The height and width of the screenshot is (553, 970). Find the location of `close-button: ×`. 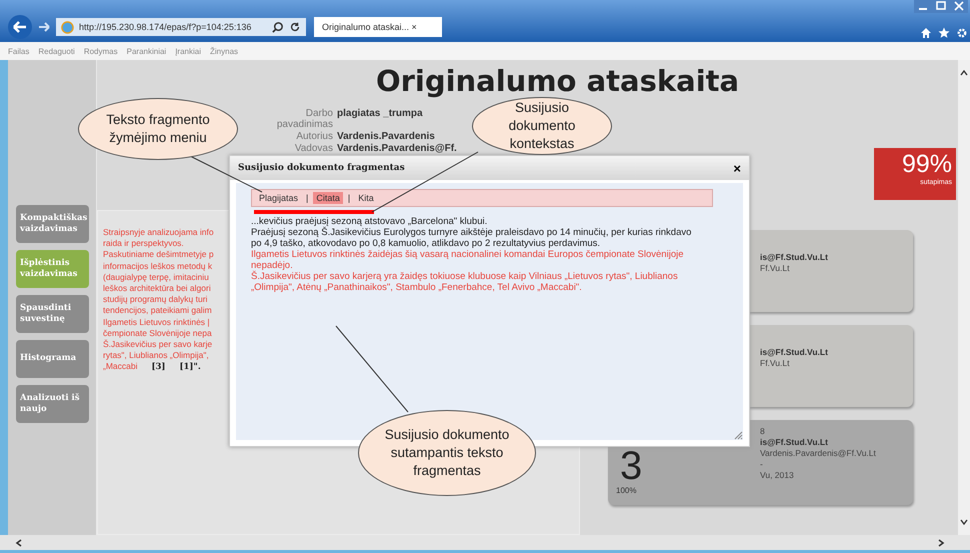

close-button: × is located at coordinates (737, 168).